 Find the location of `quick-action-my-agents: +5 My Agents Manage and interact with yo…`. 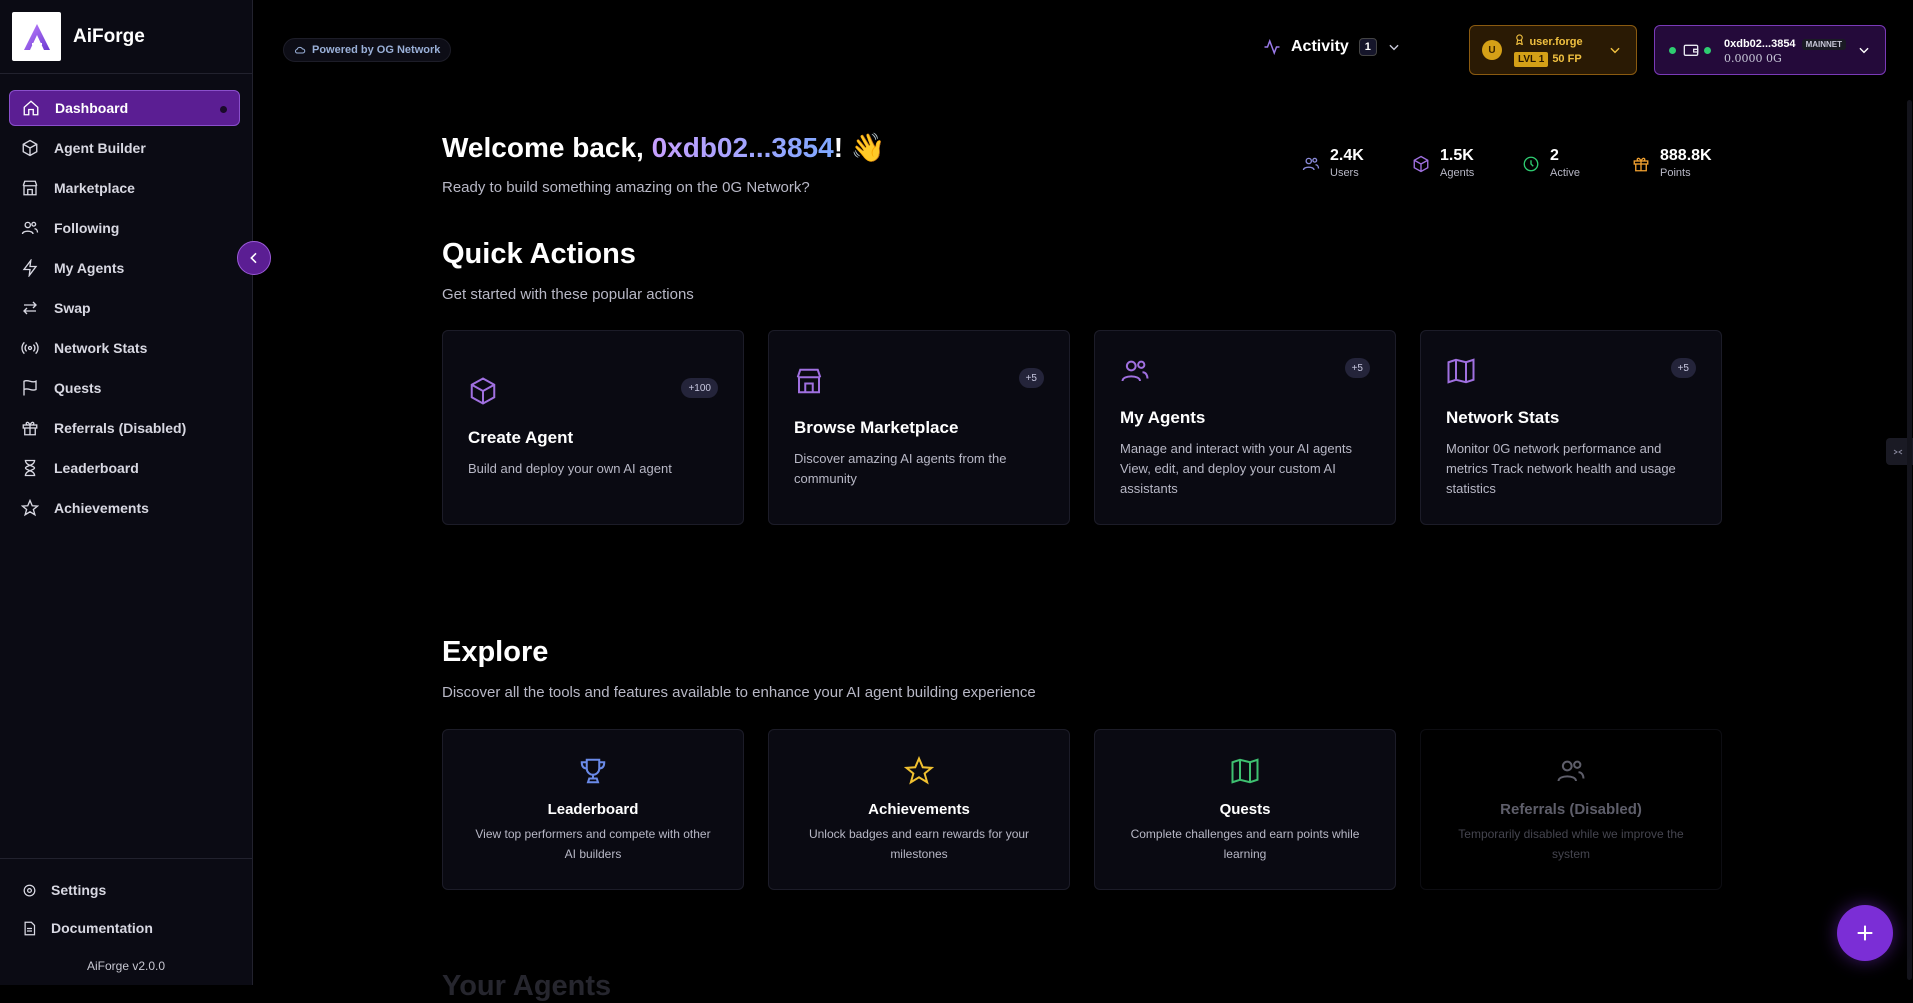

quick-action-my-agents: +5 My Agents Manage and interact with yo… is located at coordinates (1245, 427).